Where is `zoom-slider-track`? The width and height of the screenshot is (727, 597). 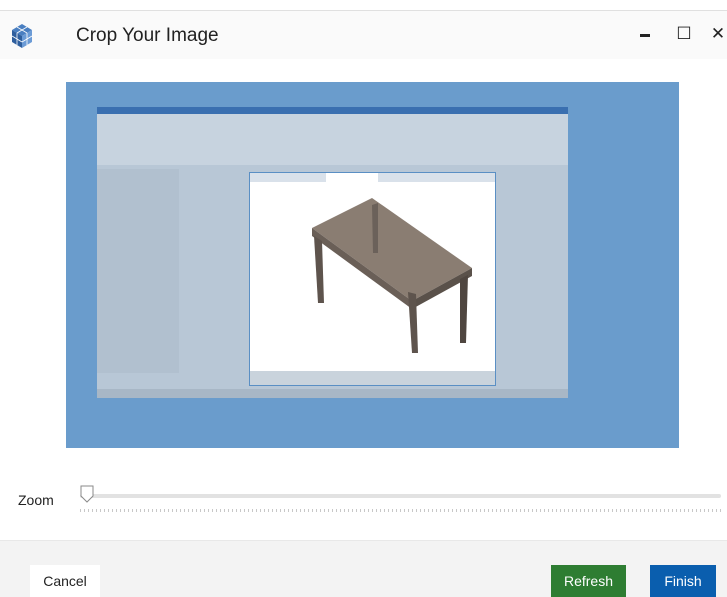 zoom-slider-track is located at coordinates (400, 496).